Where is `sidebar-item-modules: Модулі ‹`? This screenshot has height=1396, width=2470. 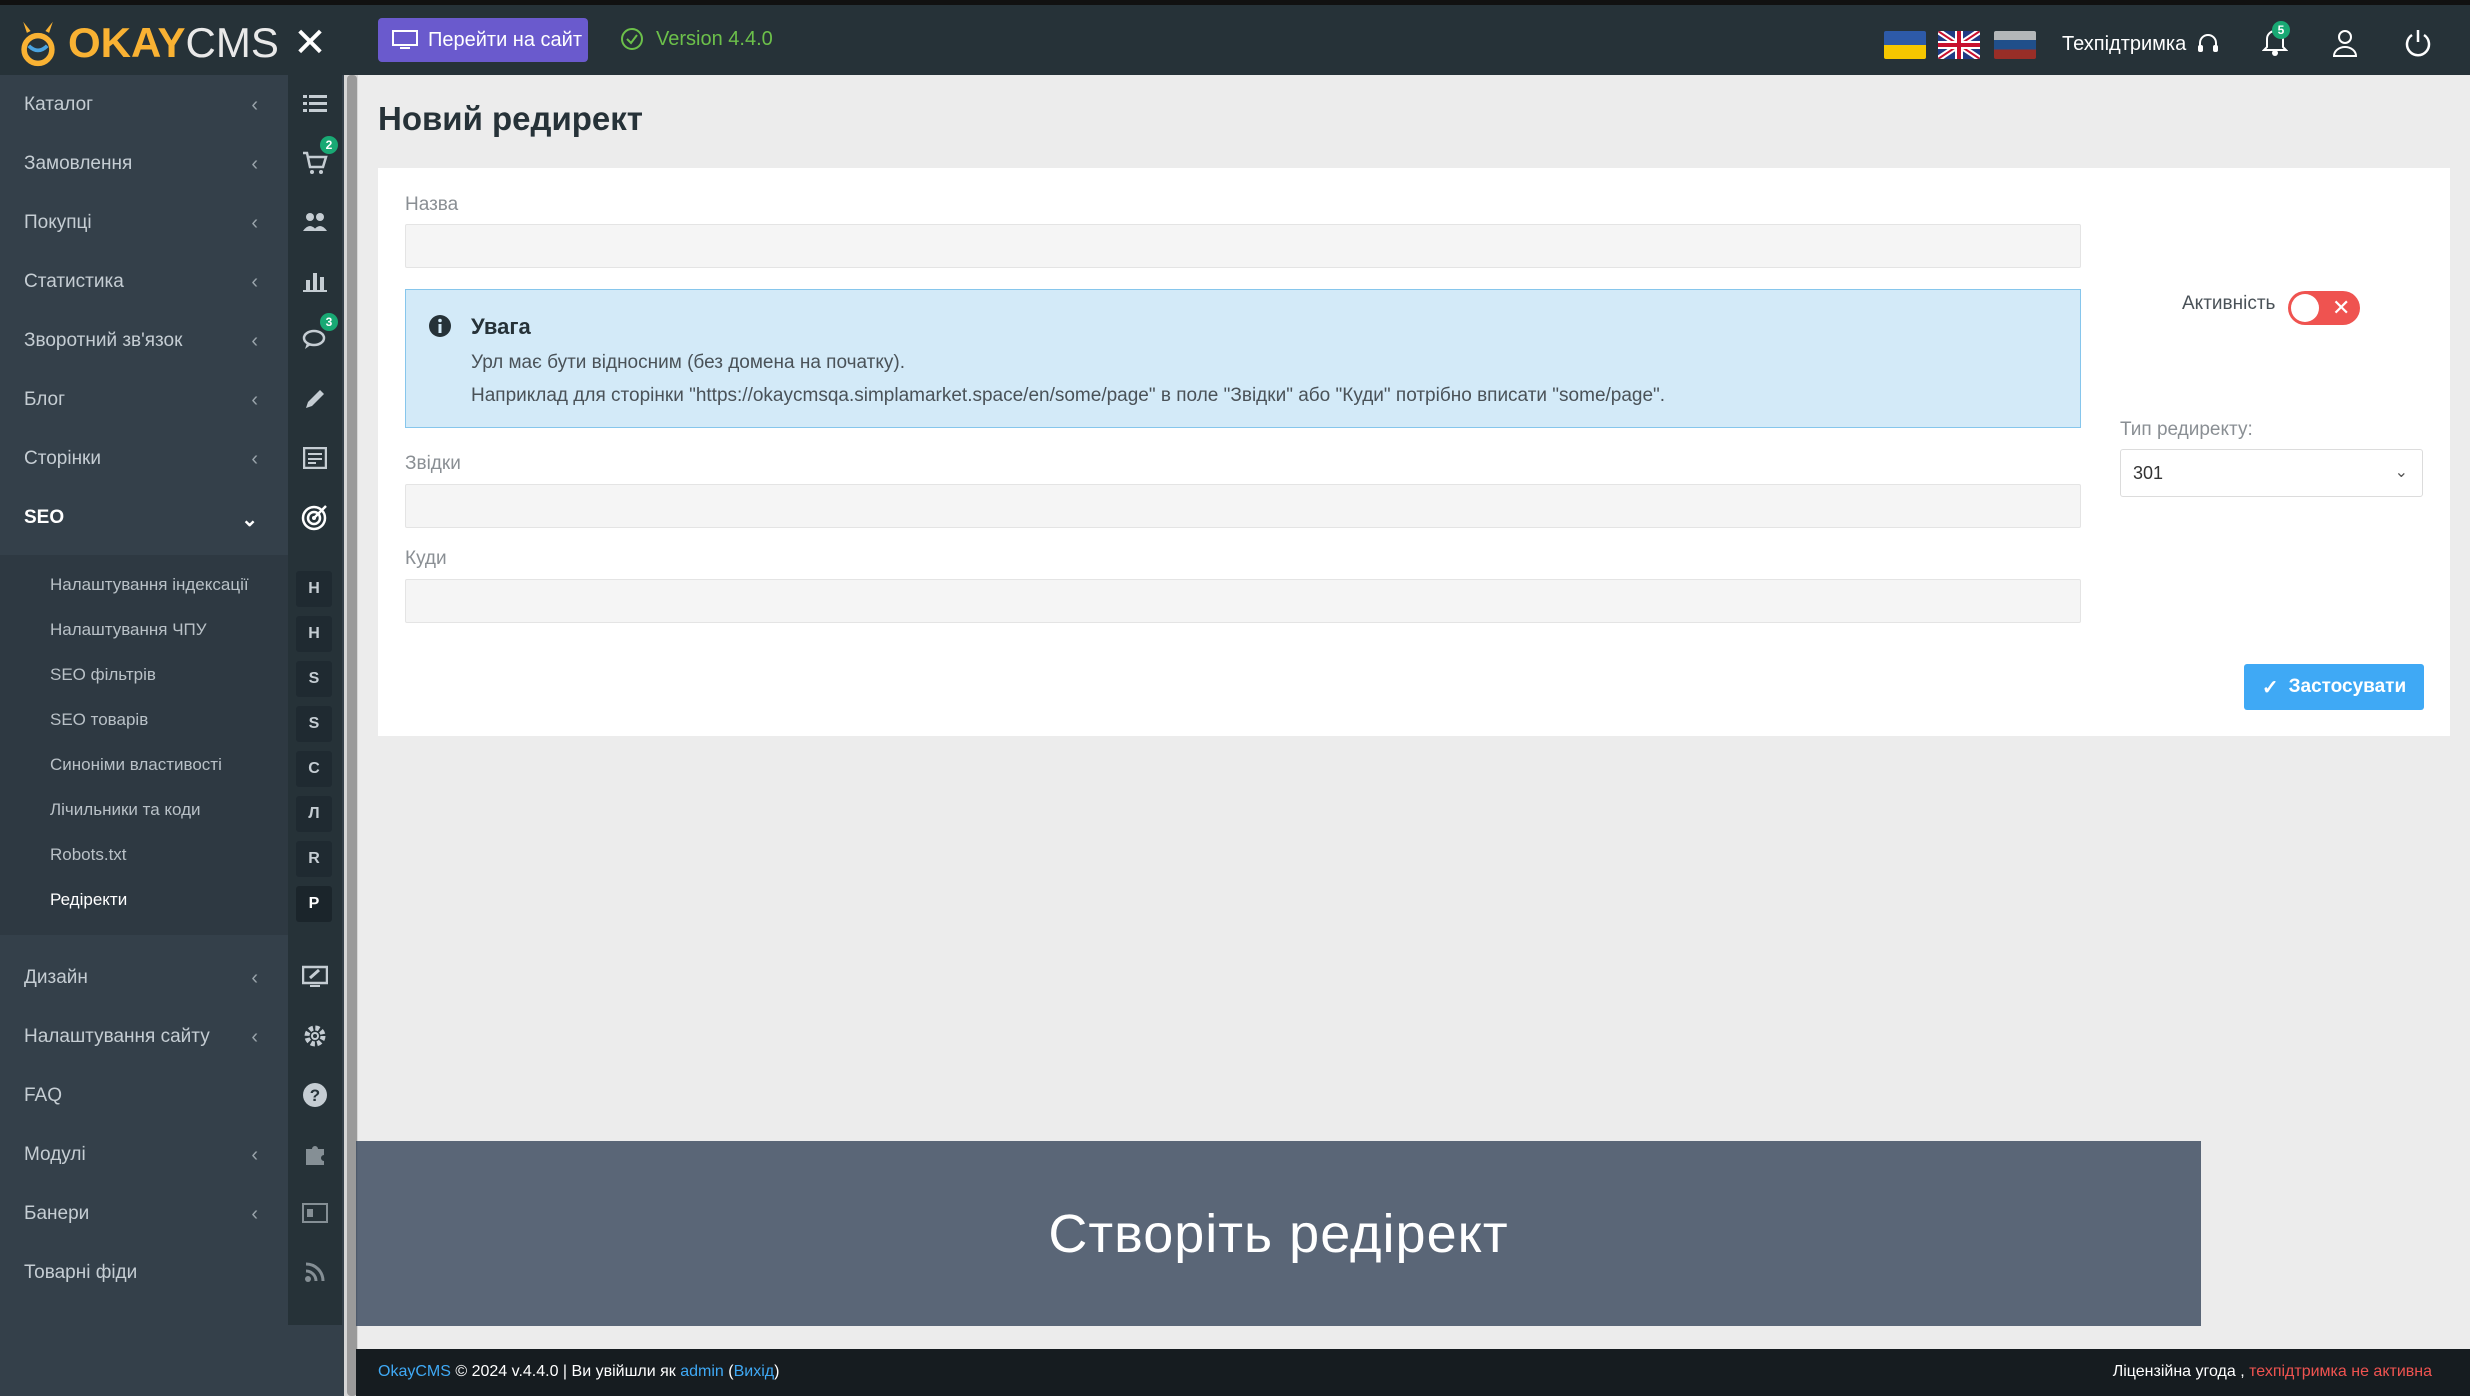 sidebar-item-modules: Модулі ‹ is located at coordinates (144, 1154).